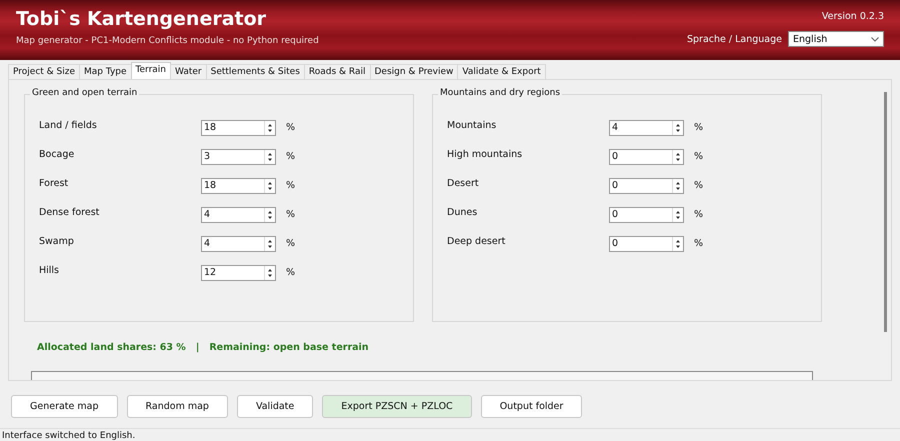 This screenshot has height=441, width=900. Describe the element at coordinates (836, 39) in the screenshot. I see `language-dropdown: English` at that location.